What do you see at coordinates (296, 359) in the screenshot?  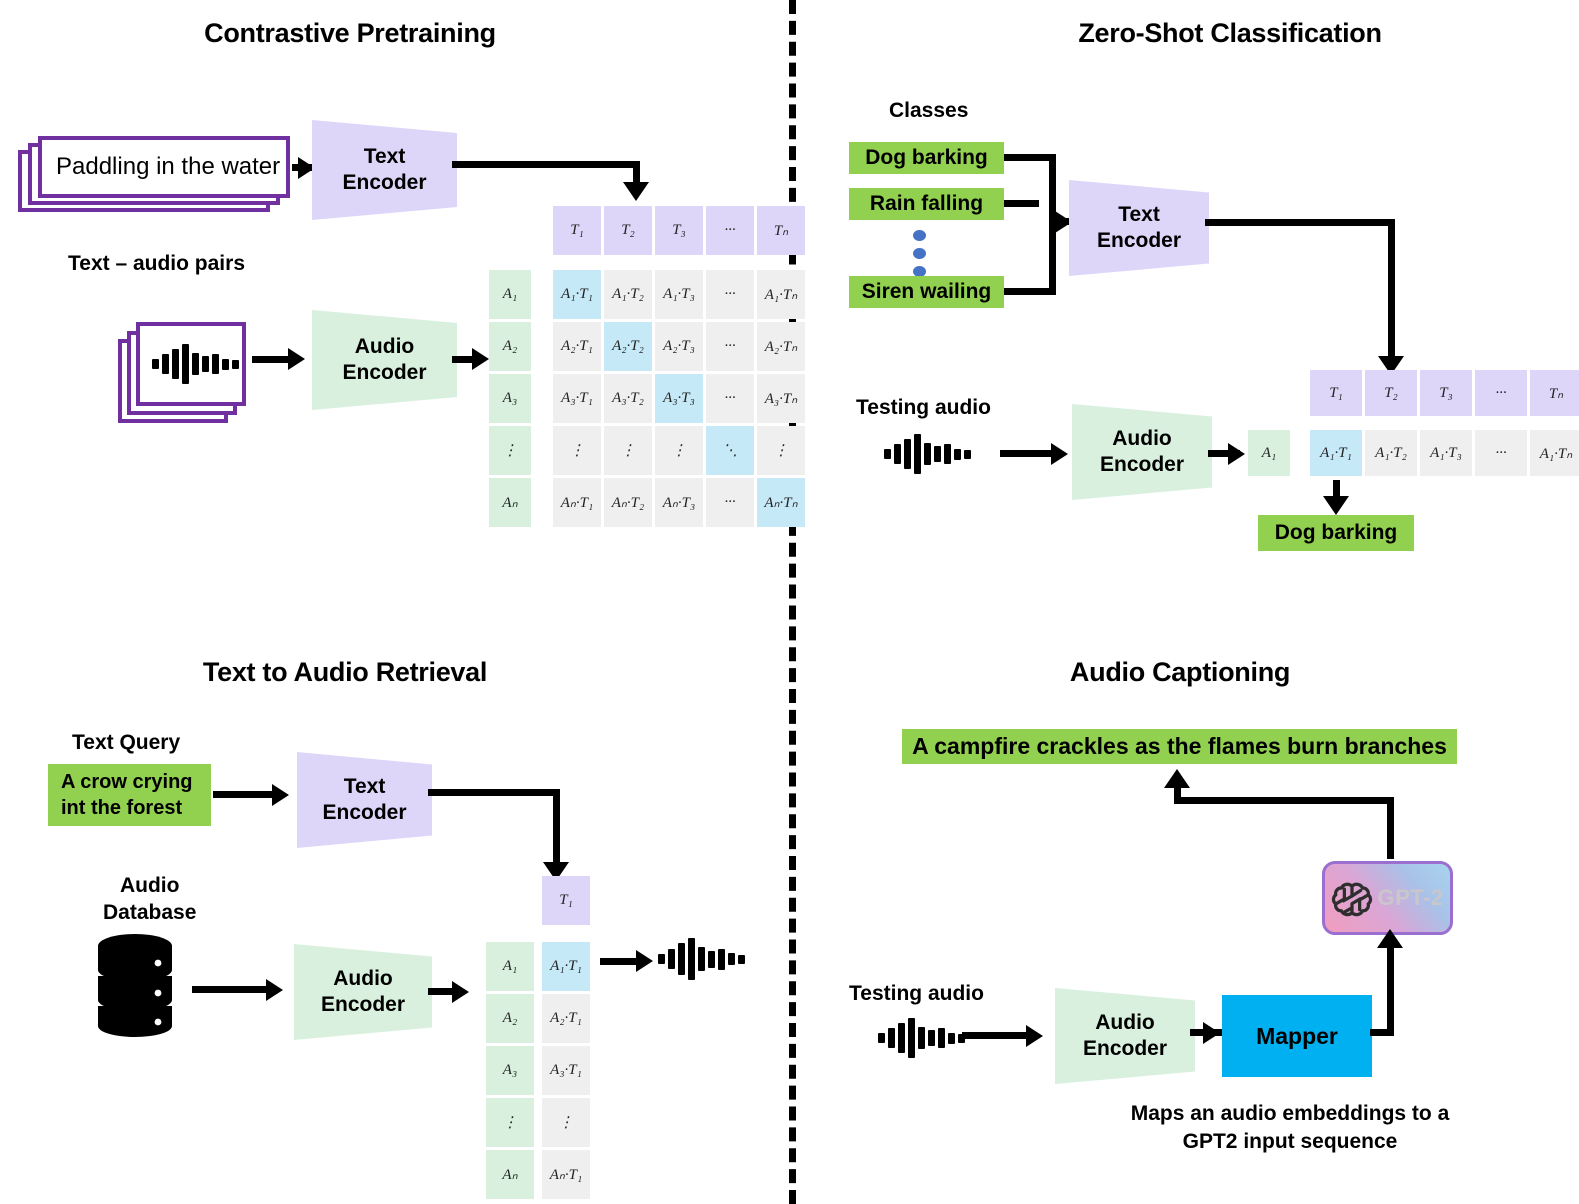 I see `arrow-audio-to-encoder-head` at bounding box center [296, 359].